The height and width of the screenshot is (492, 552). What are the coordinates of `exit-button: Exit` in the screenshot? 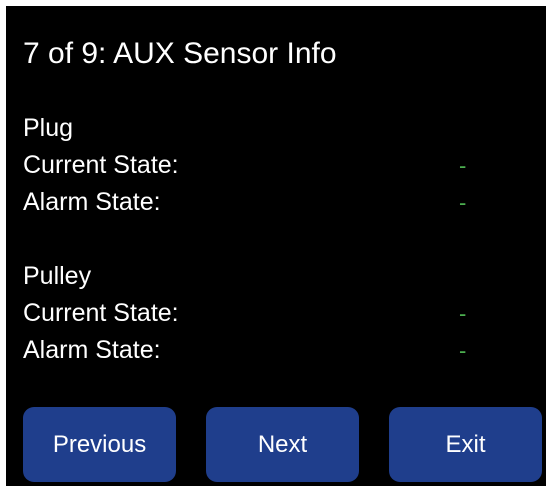 It's located at (465, 444).